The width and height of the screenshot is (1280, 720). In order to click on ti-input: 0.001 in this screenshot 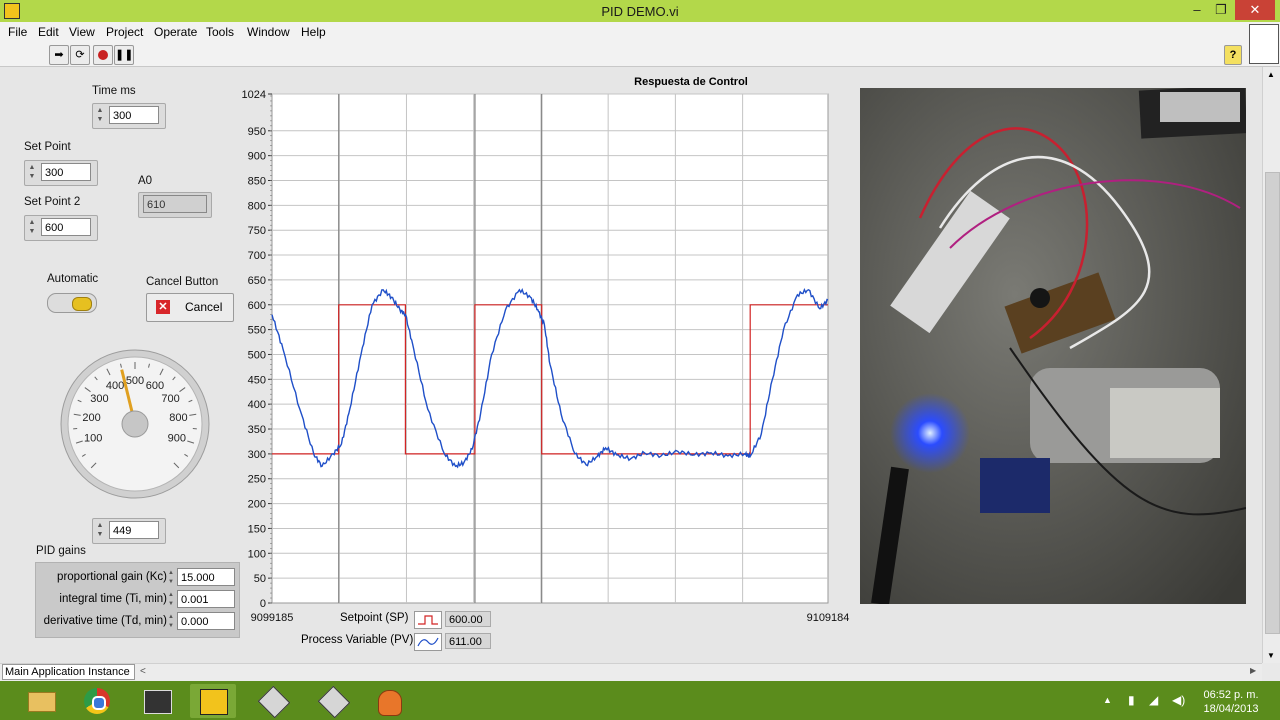, I will do `click(206, 599)`.